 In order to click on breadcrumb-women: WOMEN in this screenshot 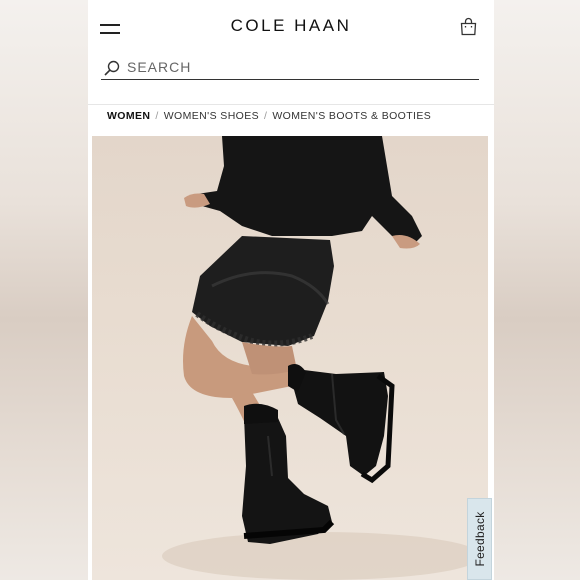, I will do `click(128, 116)`.